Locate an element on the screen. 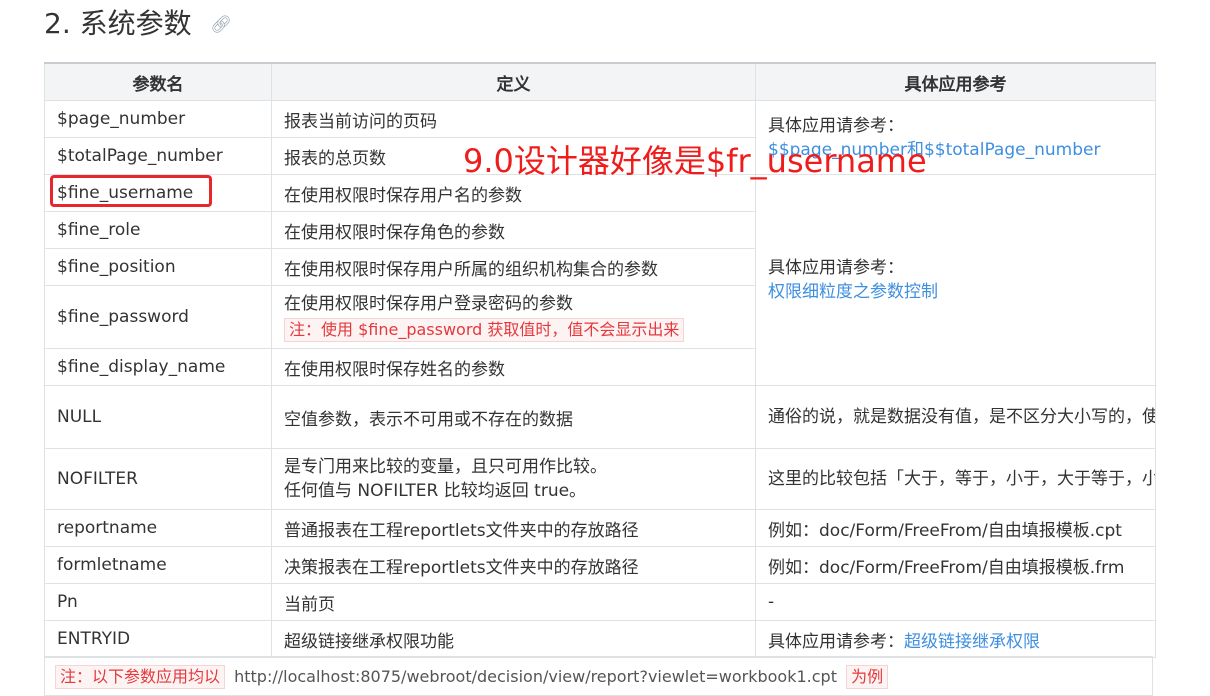 This screenshot has width=1210, height=696. param-definition: 在使用权限时保存姓名的参数 is located at coordinates (513, 367).